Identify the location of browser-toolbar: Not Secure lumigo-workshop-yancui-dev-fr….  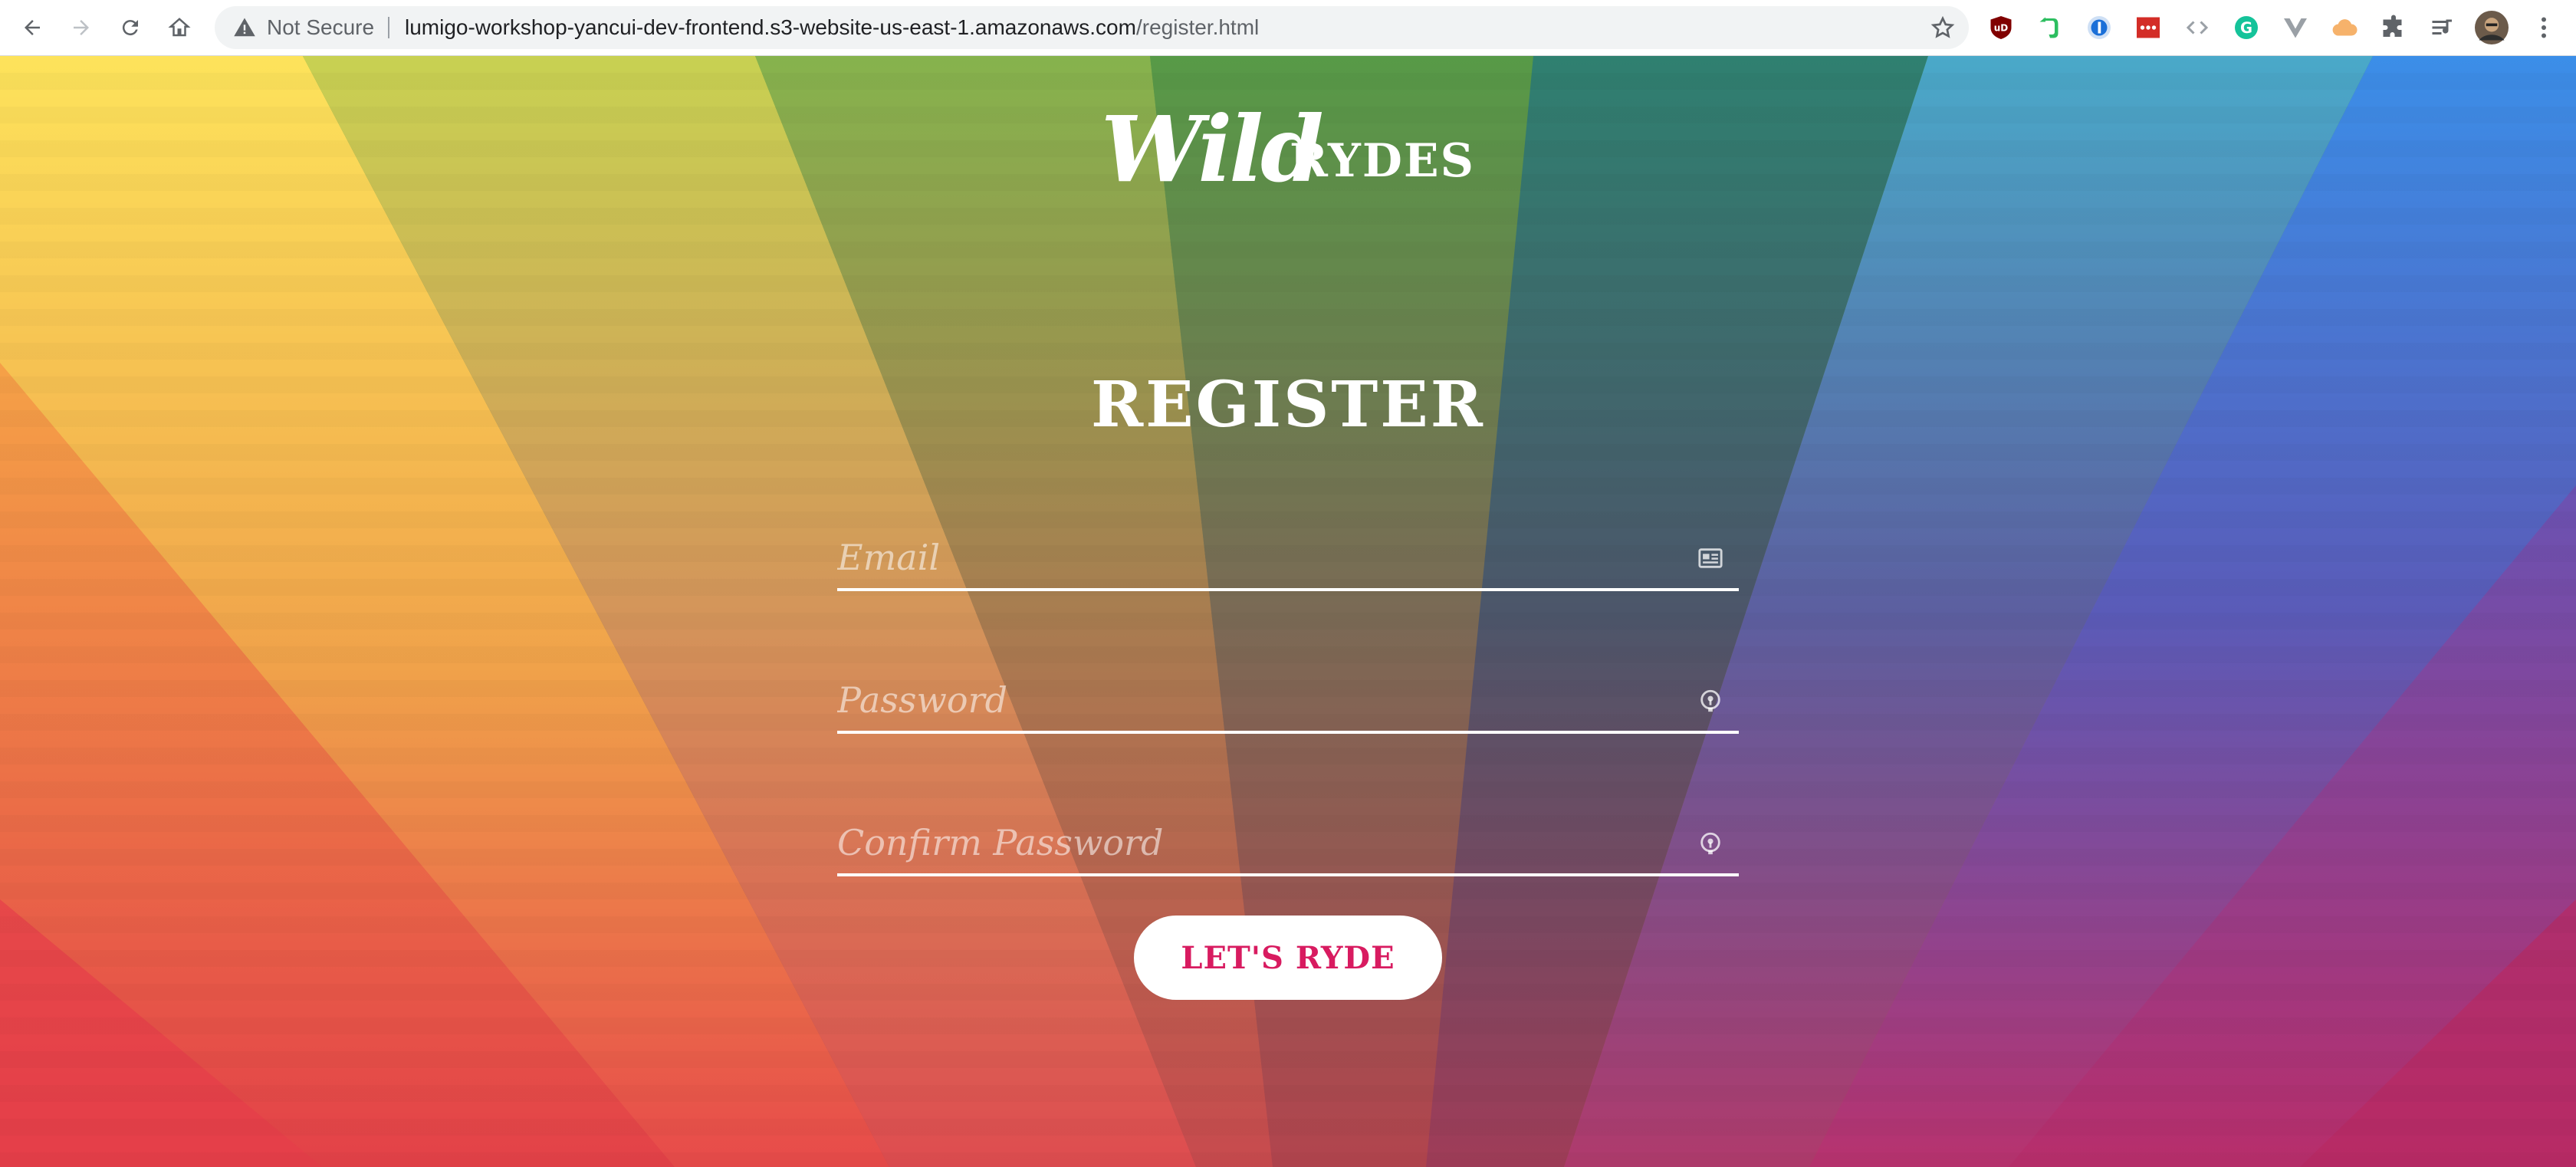
(1288, 28).